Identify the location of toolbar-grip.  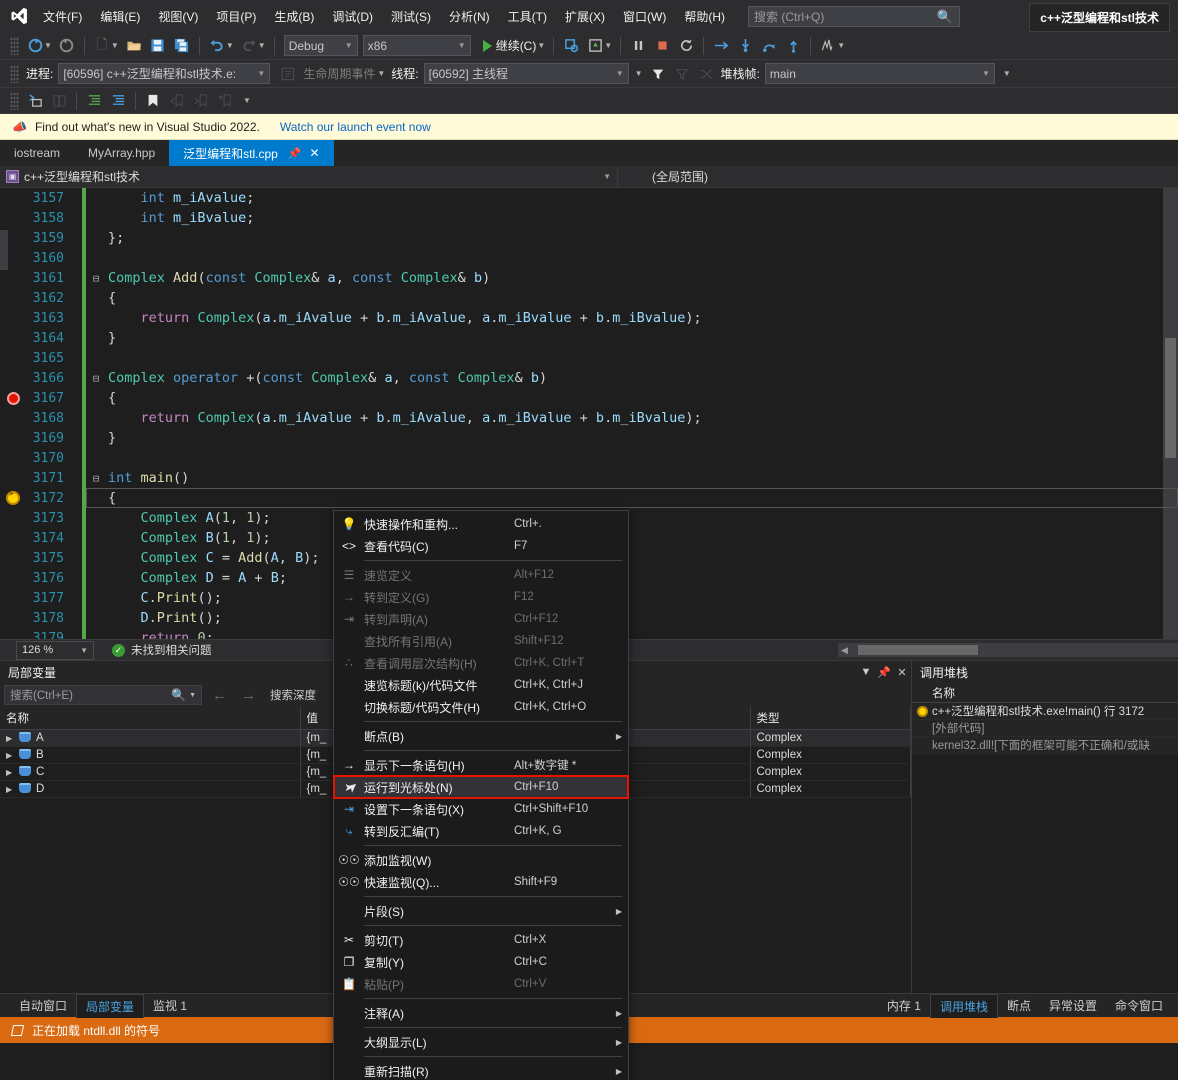
(14, 45).